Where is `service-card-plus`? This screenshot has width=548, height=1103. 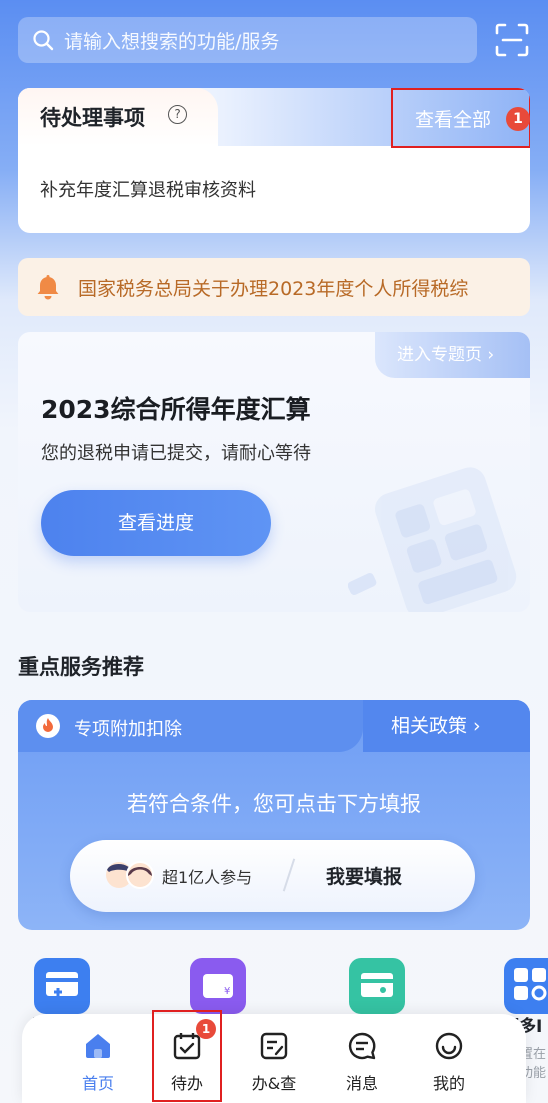 service-card-plus is located at coordinates (62, 986).